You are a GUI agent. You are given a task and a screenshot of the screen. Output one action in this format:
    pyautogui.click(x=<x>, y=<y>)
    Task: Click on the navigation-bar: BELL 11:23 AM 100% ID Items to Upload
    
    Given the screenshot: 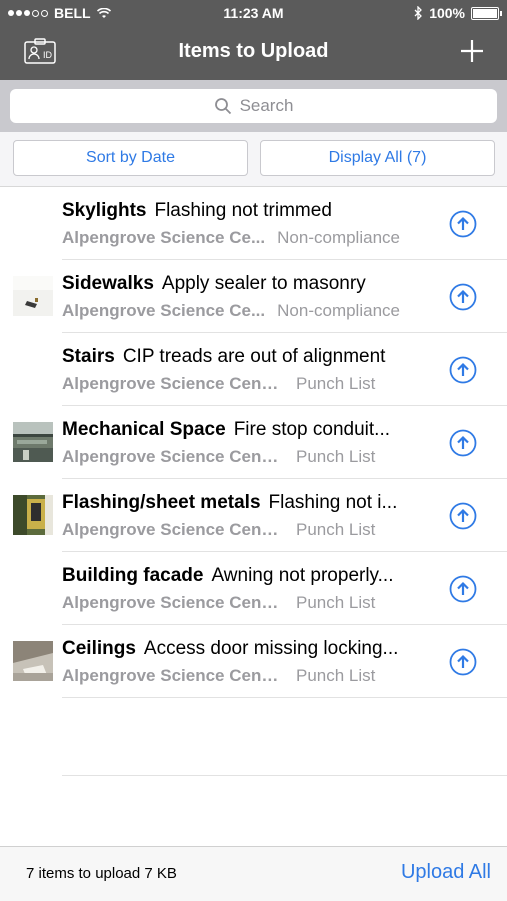 What is the action you would take?
    pyautogui.click(x=253, y=40)
    